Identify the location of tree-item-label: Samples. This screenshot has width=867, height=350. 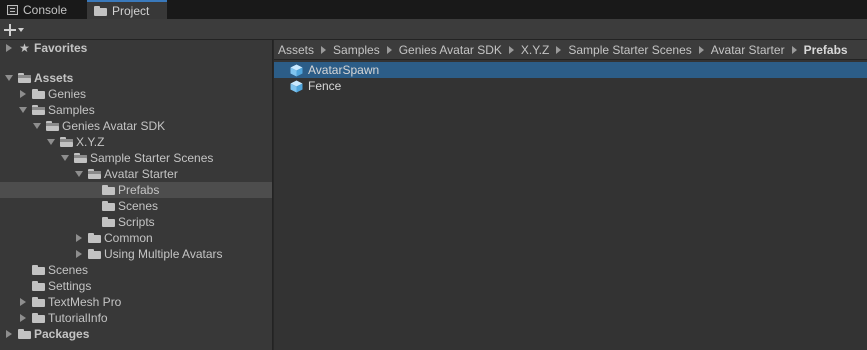
(71, 110).